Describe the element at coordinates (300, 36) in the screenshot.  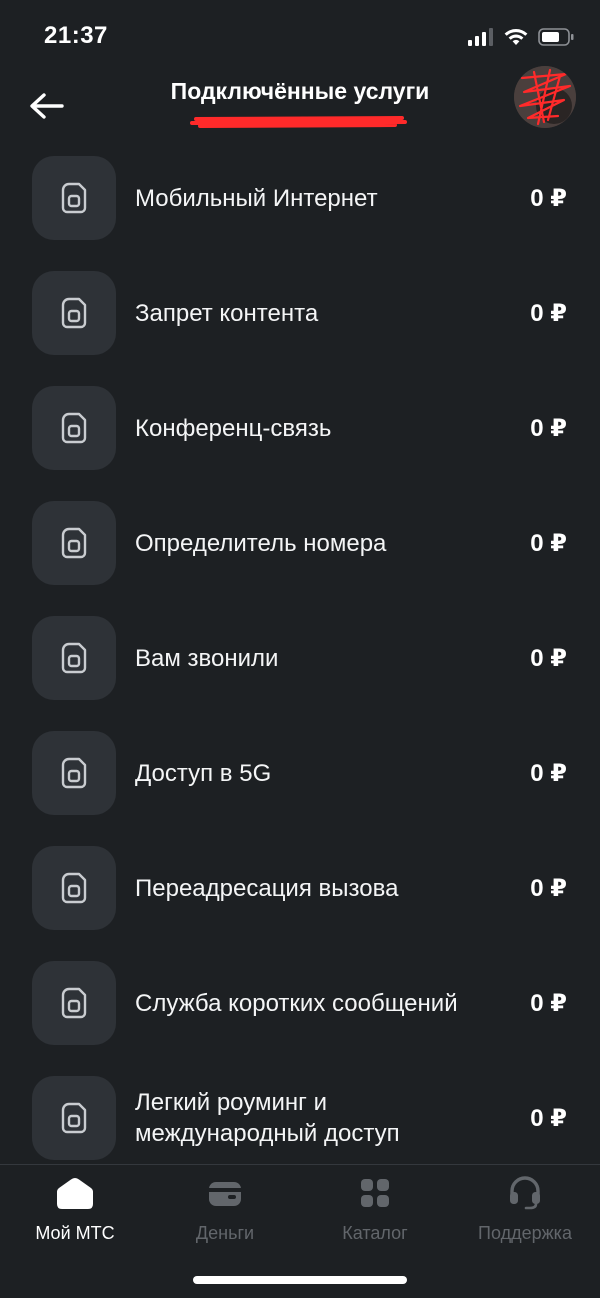
I see `status-bar: 21:37` at that location.